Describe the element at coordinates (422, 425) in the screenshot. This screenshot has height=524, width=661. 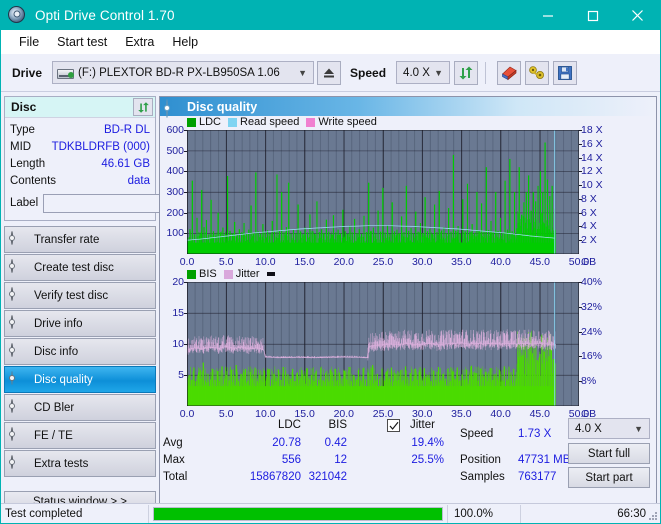
I see `jitter-label: Jitter` at that location.